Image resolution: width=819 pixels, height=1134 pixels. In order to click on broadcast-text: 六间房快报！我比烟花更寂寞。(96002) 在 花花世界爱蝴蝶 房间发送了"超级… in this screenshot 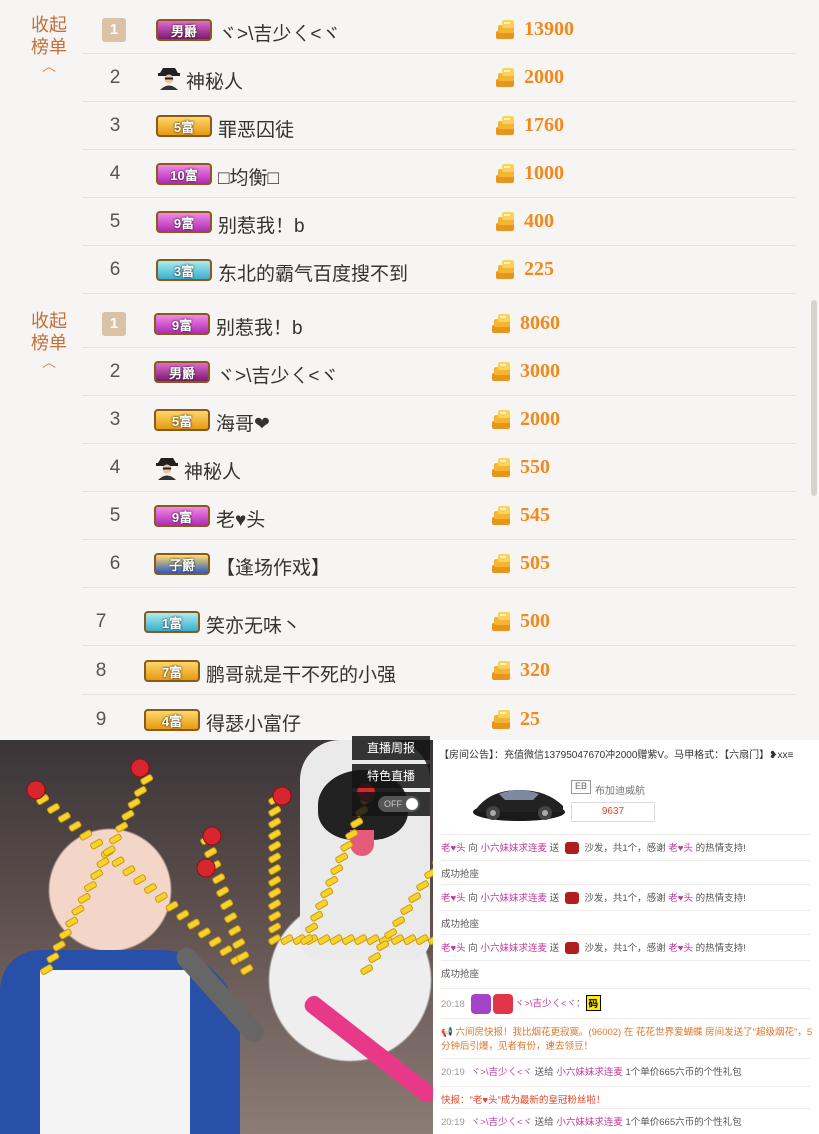, I will do `click(627, 1039)`.